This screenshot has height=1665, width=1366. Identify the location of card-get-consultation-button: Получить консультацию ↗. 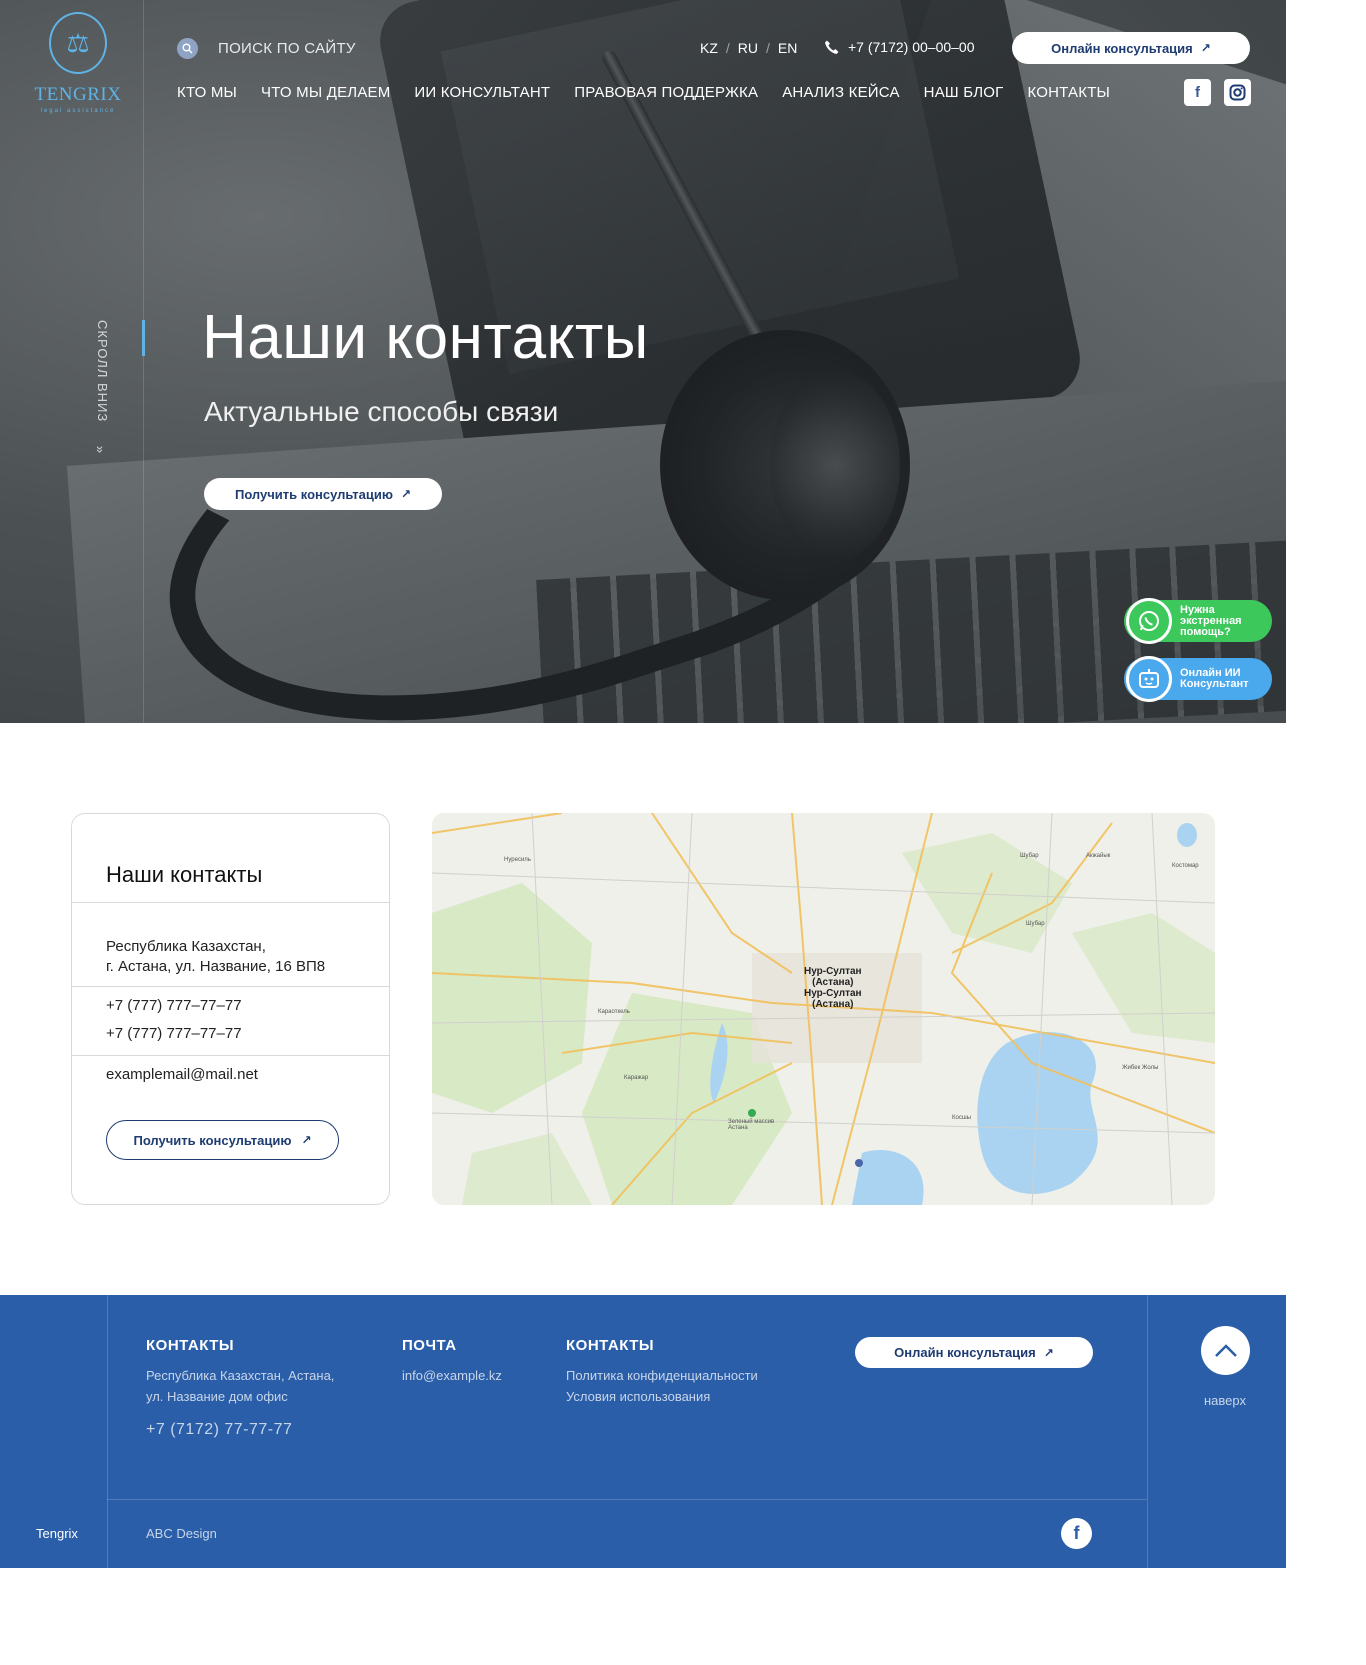
(222, 1140).